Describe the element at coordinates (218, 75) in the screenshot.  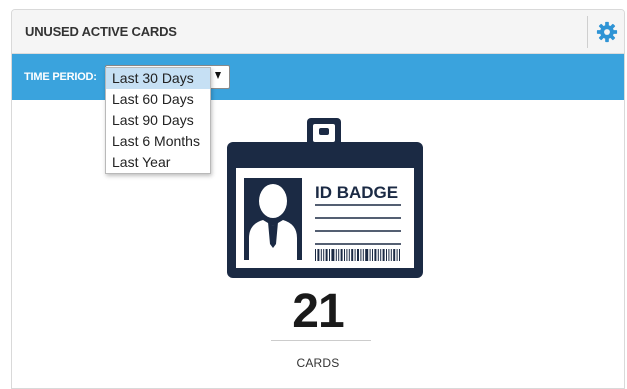
I see `dropdown-arrow-icon` at that location.